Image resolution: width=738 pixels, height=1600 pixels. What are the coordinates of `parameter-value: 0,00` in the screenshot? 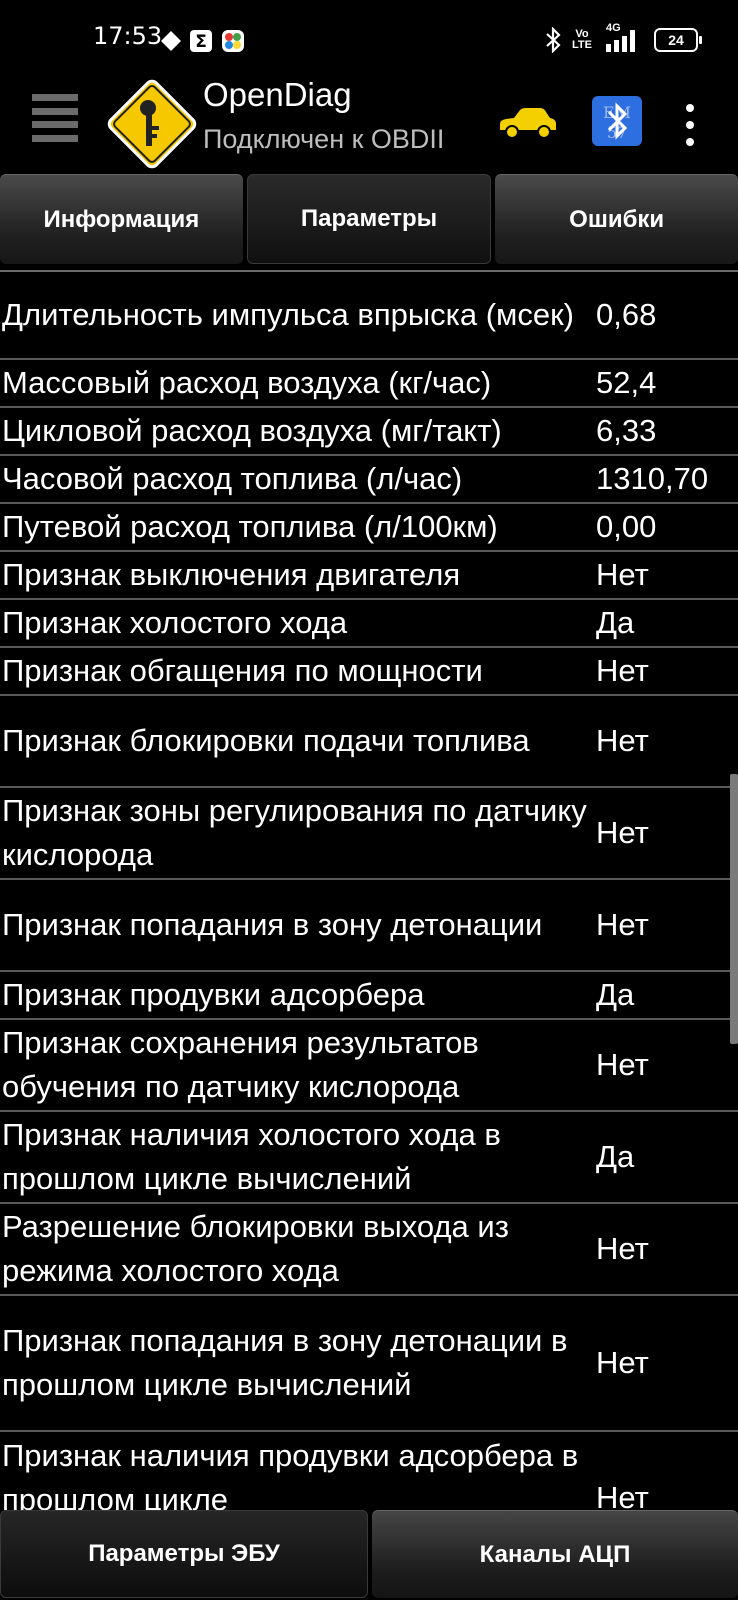 It's located at (626, 526).